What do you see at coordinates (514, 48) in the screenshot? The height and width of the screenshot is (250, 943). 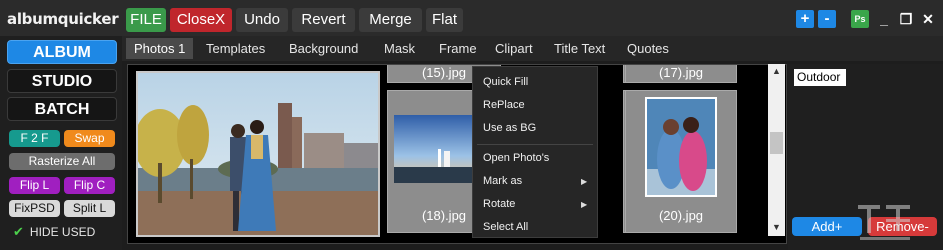 I see `tab-clipart: Clipart` at bounding box center [514, 48].